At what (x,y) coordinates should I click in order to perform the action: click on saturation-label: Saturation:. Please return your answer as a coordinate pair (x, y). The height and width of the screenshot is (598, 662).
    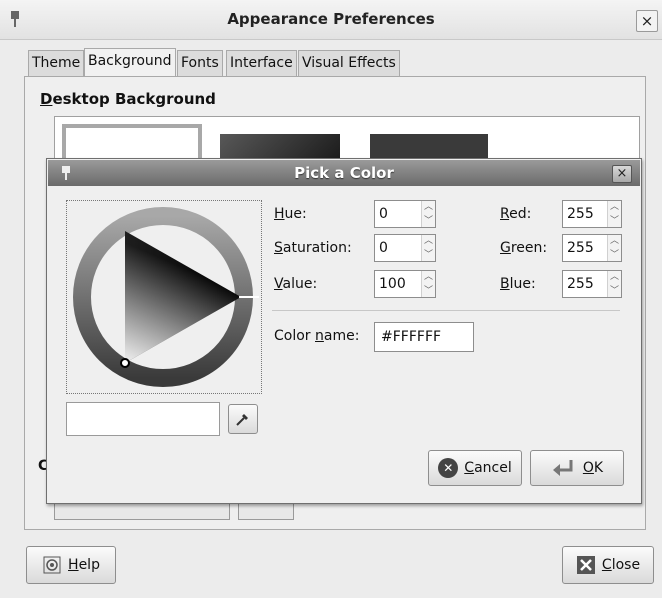
    Looking at the image, I should click on (313, 248).